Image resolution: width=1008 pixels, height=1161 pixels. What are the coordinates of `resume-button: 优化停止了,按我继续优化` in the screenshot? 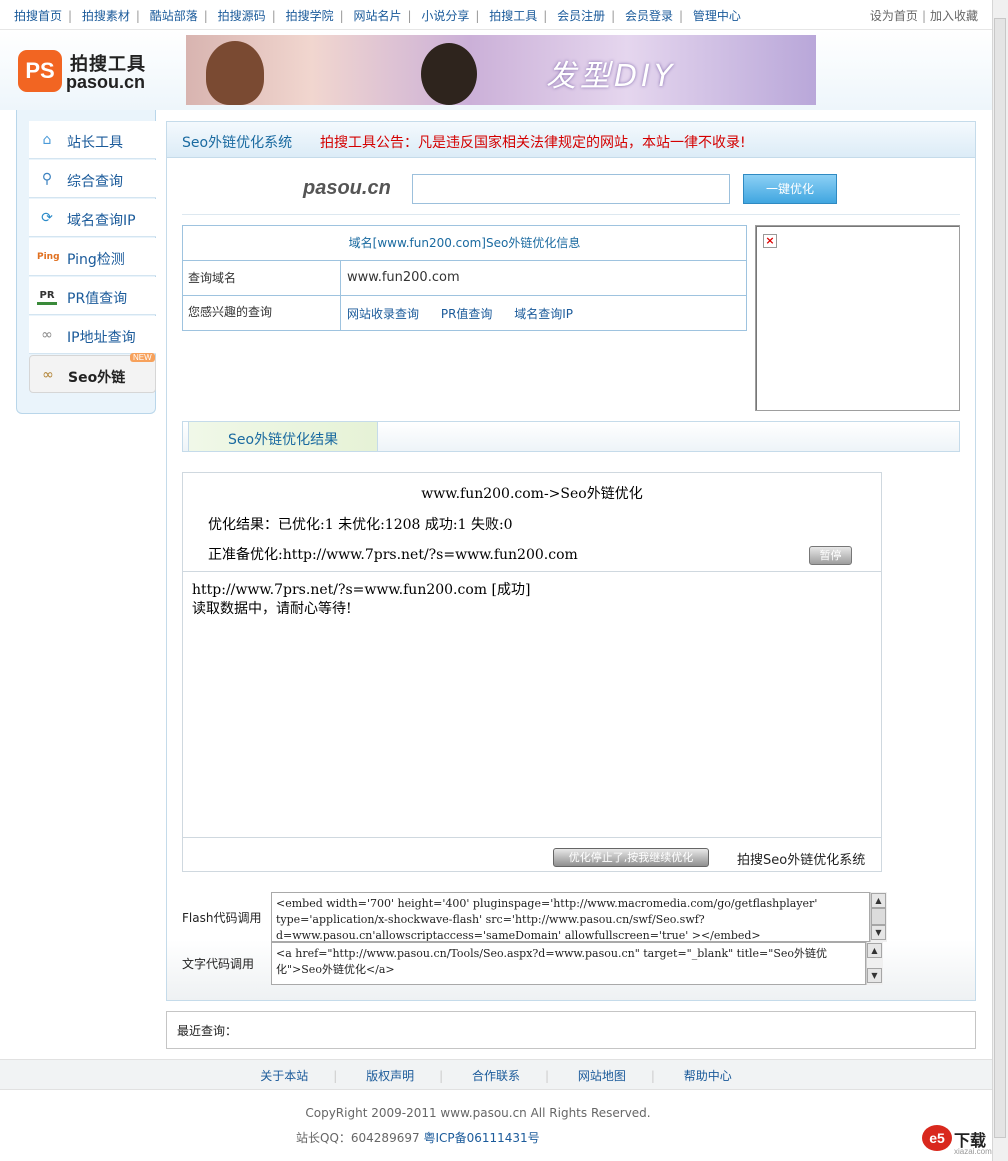 It's located at (631, 857).